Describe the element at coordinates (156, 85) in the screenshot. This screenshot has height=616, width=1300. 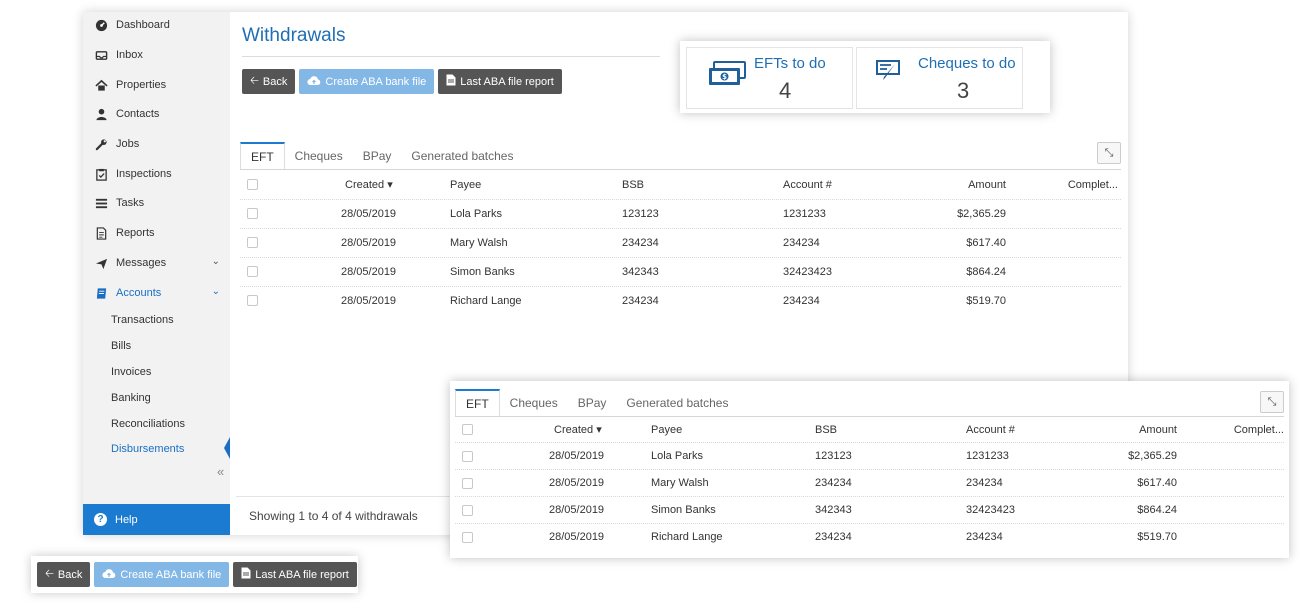
I see `sidebar-item-properties: Properties` at that location.